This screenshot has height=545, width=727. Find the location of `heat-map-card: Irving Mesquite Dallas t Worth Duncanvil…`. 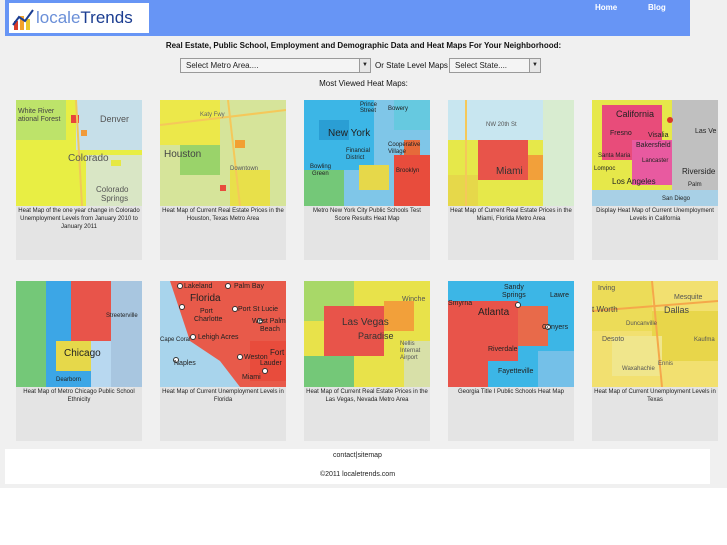

heat-map-card: Irving Mesquite Dallas t Worth Duncanvil… is located at coordinates (655, 361).